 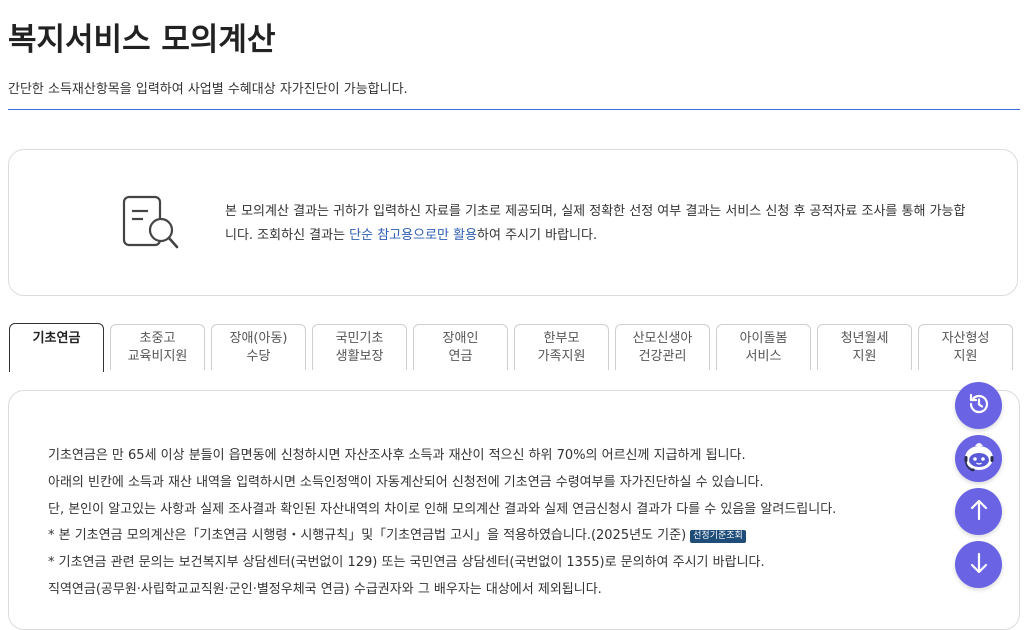 I want to click on tab-disability-child-allowance: 장애(아동) 수당, so click(x=258, y=347).